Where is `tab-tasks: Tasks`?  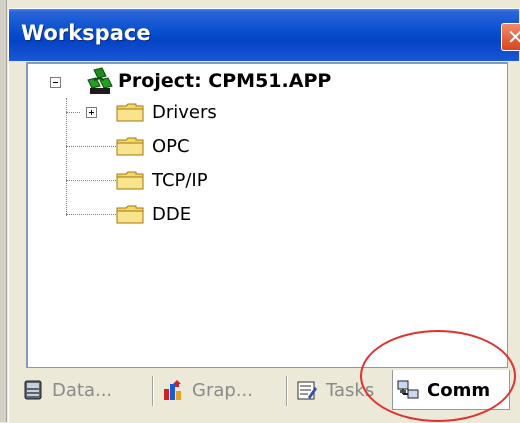 tab-tasks: Tasks is located at coordinates (340, 390).